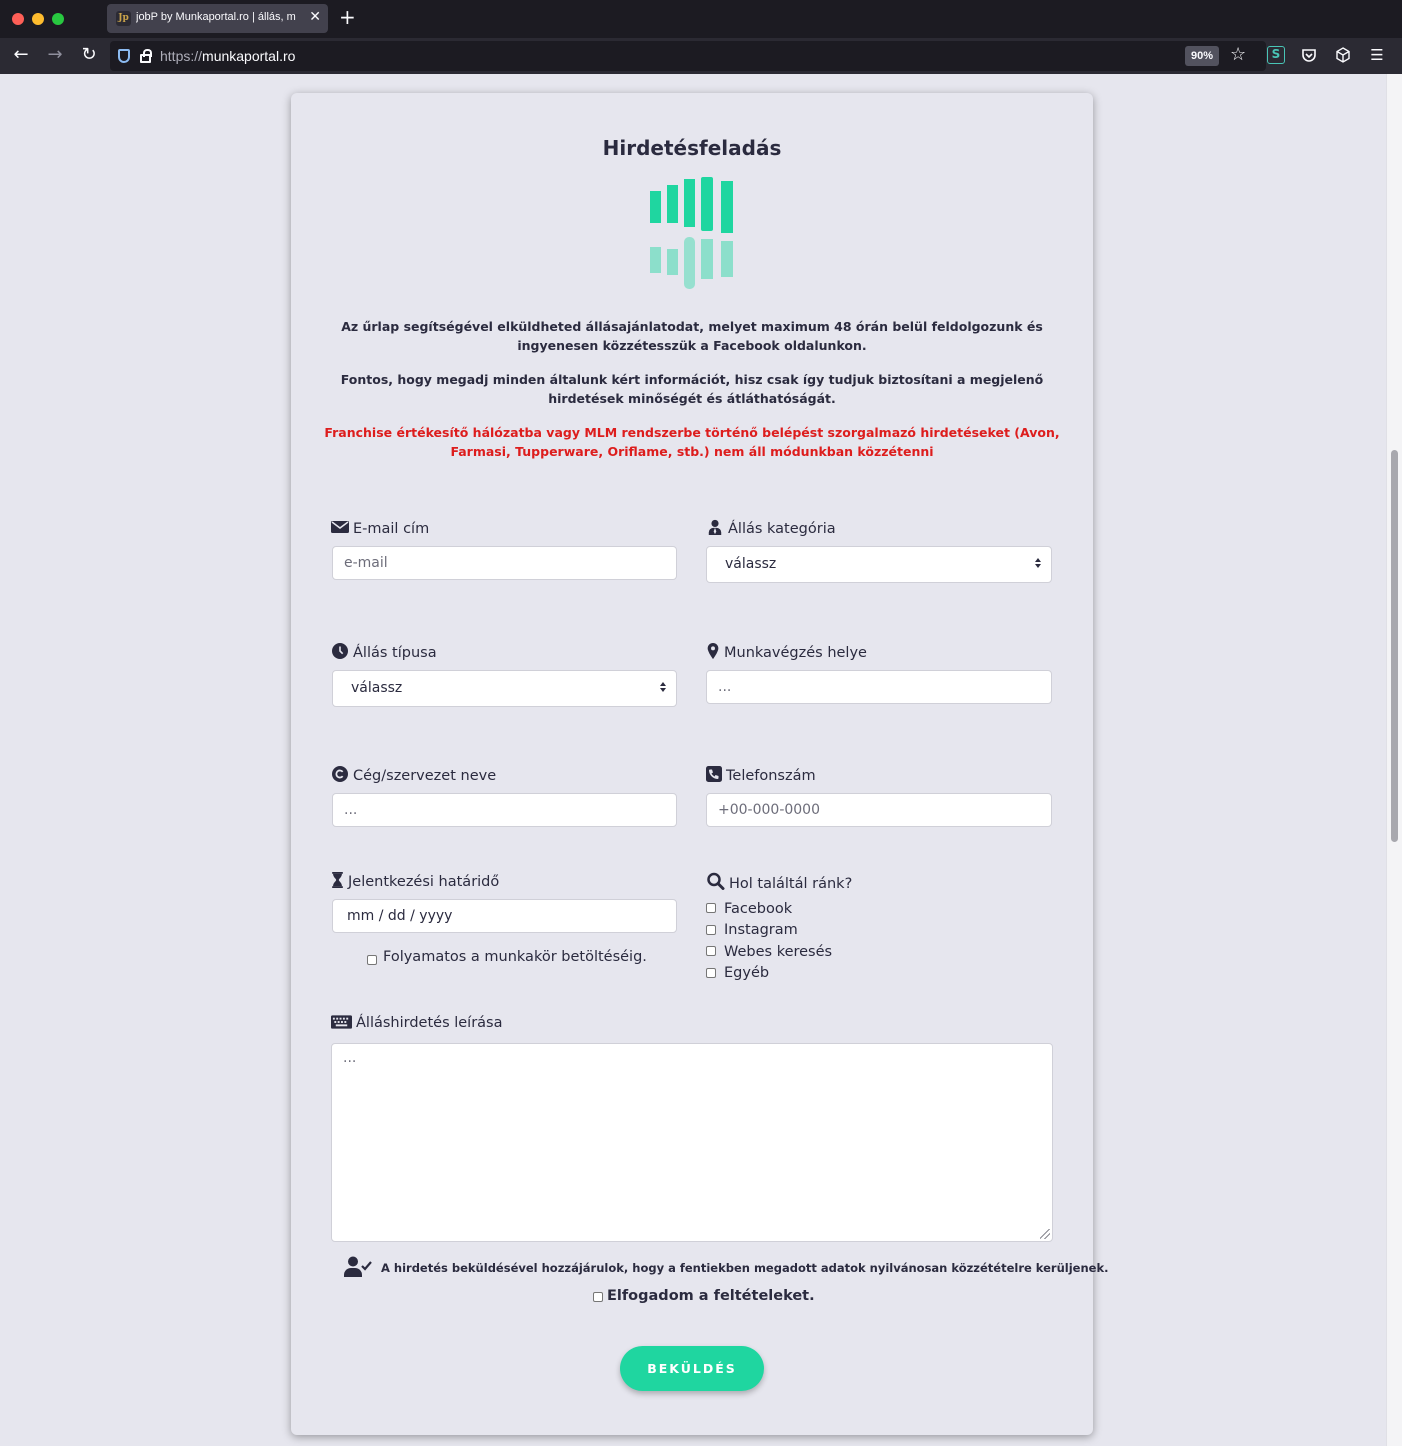  Describe the element at coordinates (692, 148) in the screenshot. I see `page-title: Hirdetésfeladás` at that location.